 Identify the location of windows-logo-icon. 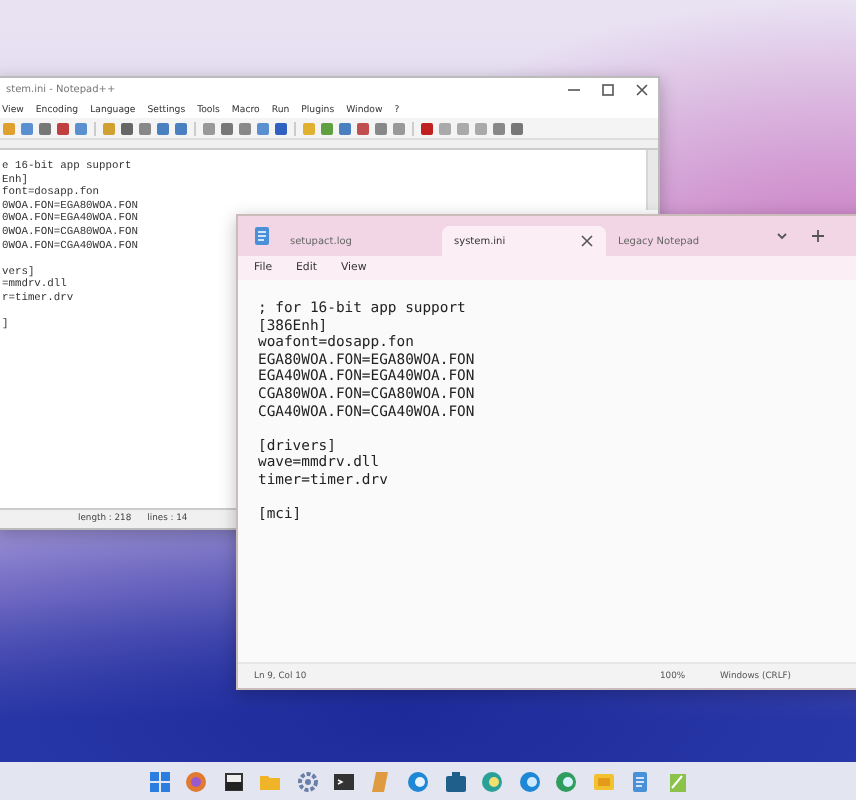
(159, 781).